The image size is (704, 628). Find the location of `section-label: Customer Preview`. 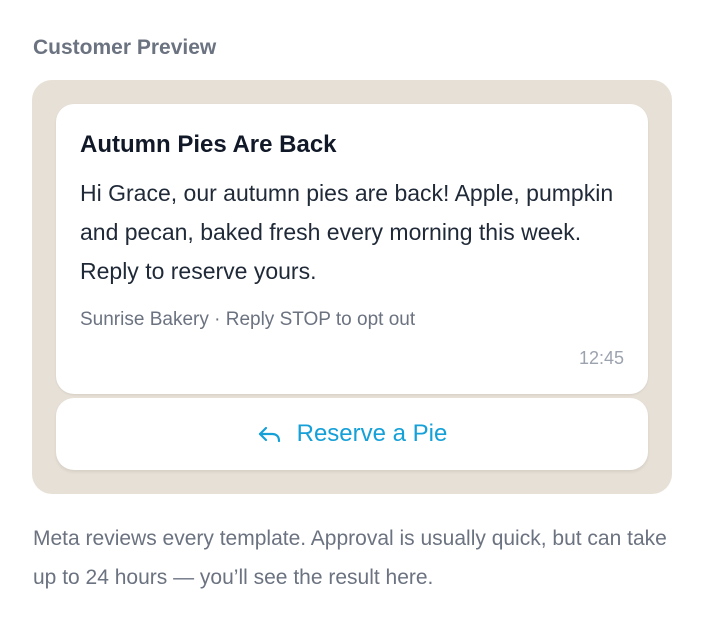

section-label: Customer Preview is located at coordinates (125, 47).